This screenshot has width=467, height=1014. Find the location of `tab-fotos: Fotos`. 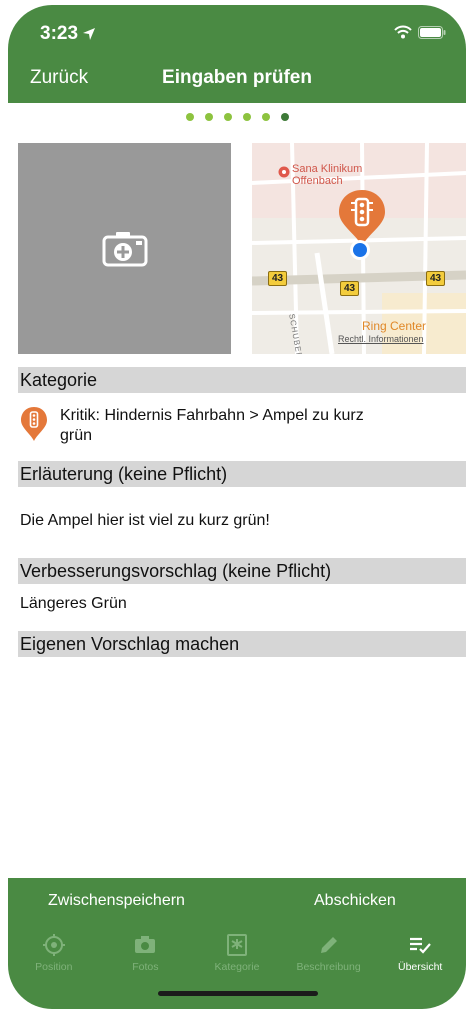

tab-fotos: Fotos is located at coordinates (146, 955).